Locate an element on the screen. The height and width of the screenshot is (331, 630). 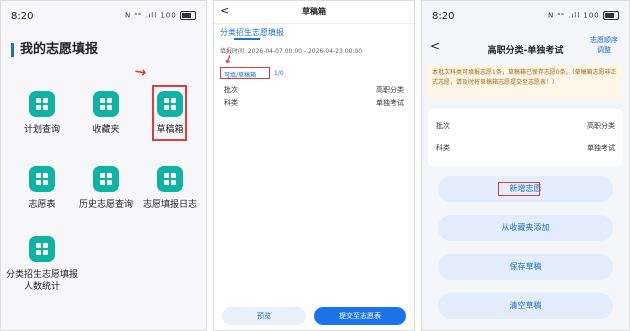
statistics-icon is located at coordinates (42, 249).